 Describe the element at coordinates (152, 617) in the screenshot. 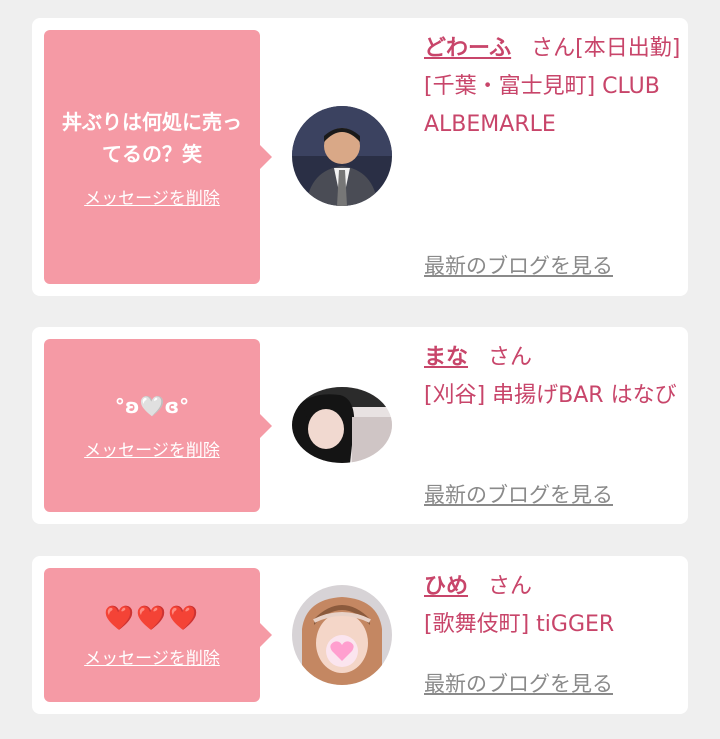

I see `message-text: ❤️❤️❤️` at that location.